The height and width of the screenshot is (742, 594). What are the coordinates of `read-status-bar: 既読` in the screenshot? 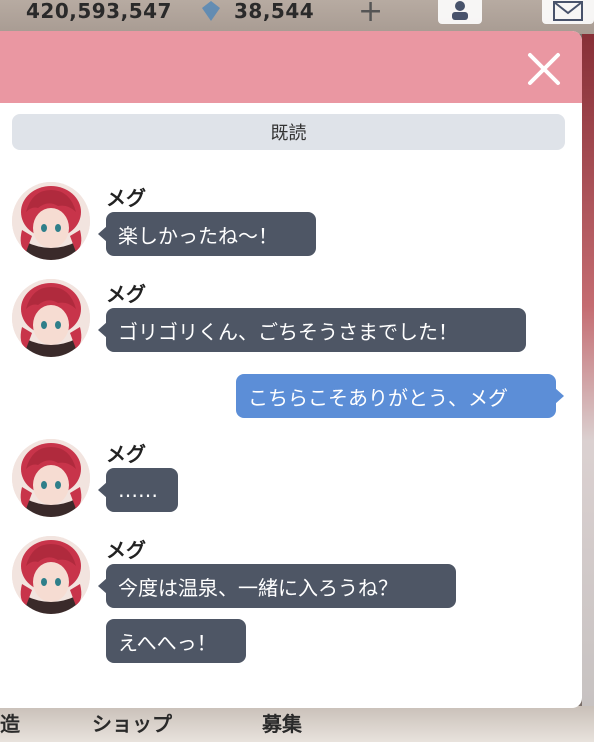 It's located at (288, 132).